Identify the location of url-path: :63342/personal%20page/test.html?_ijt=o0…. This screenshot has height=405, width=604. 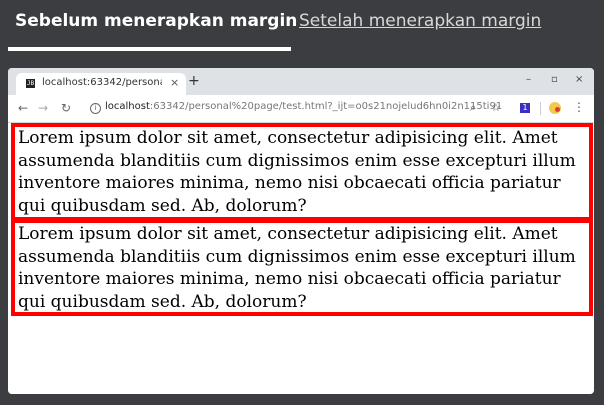
(326, 106).